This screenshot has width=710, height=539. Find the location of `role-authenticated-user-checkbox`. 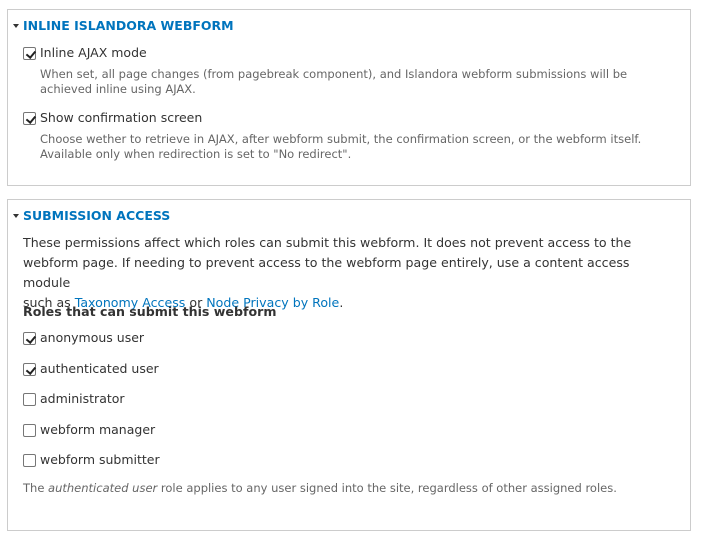

role-authenticated-user-checkbox is located at coordinates (29, 369).